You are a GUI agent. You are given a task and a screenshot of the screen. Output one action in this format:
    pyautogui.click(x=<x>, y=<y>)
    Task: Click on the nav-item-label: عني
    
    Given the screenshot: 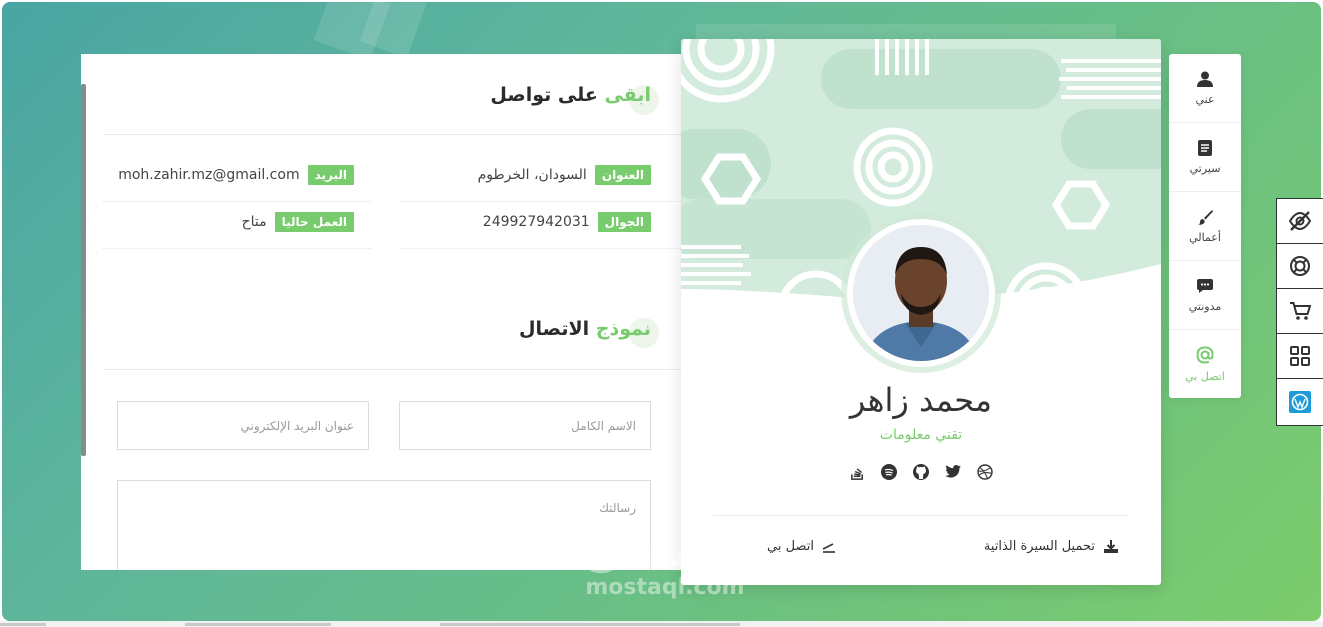 What is the action you would take?
    pyautogui.click(x=1205, y=99)
    